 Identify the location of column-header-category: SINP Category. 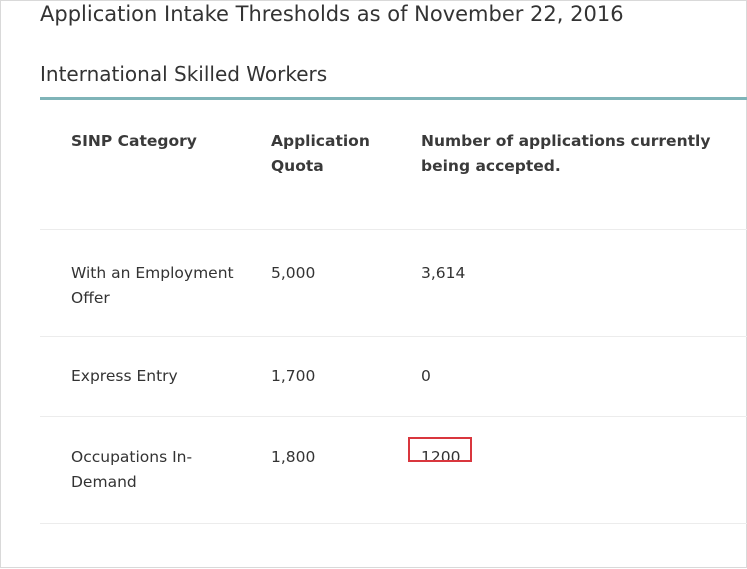
(134, 141).